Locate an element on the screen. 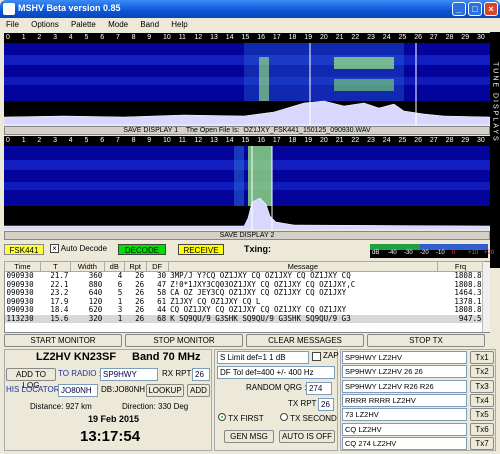 The height and width of the screenshot is (454, 500). scale-tick: 1 is located at coordinates (23, 37).